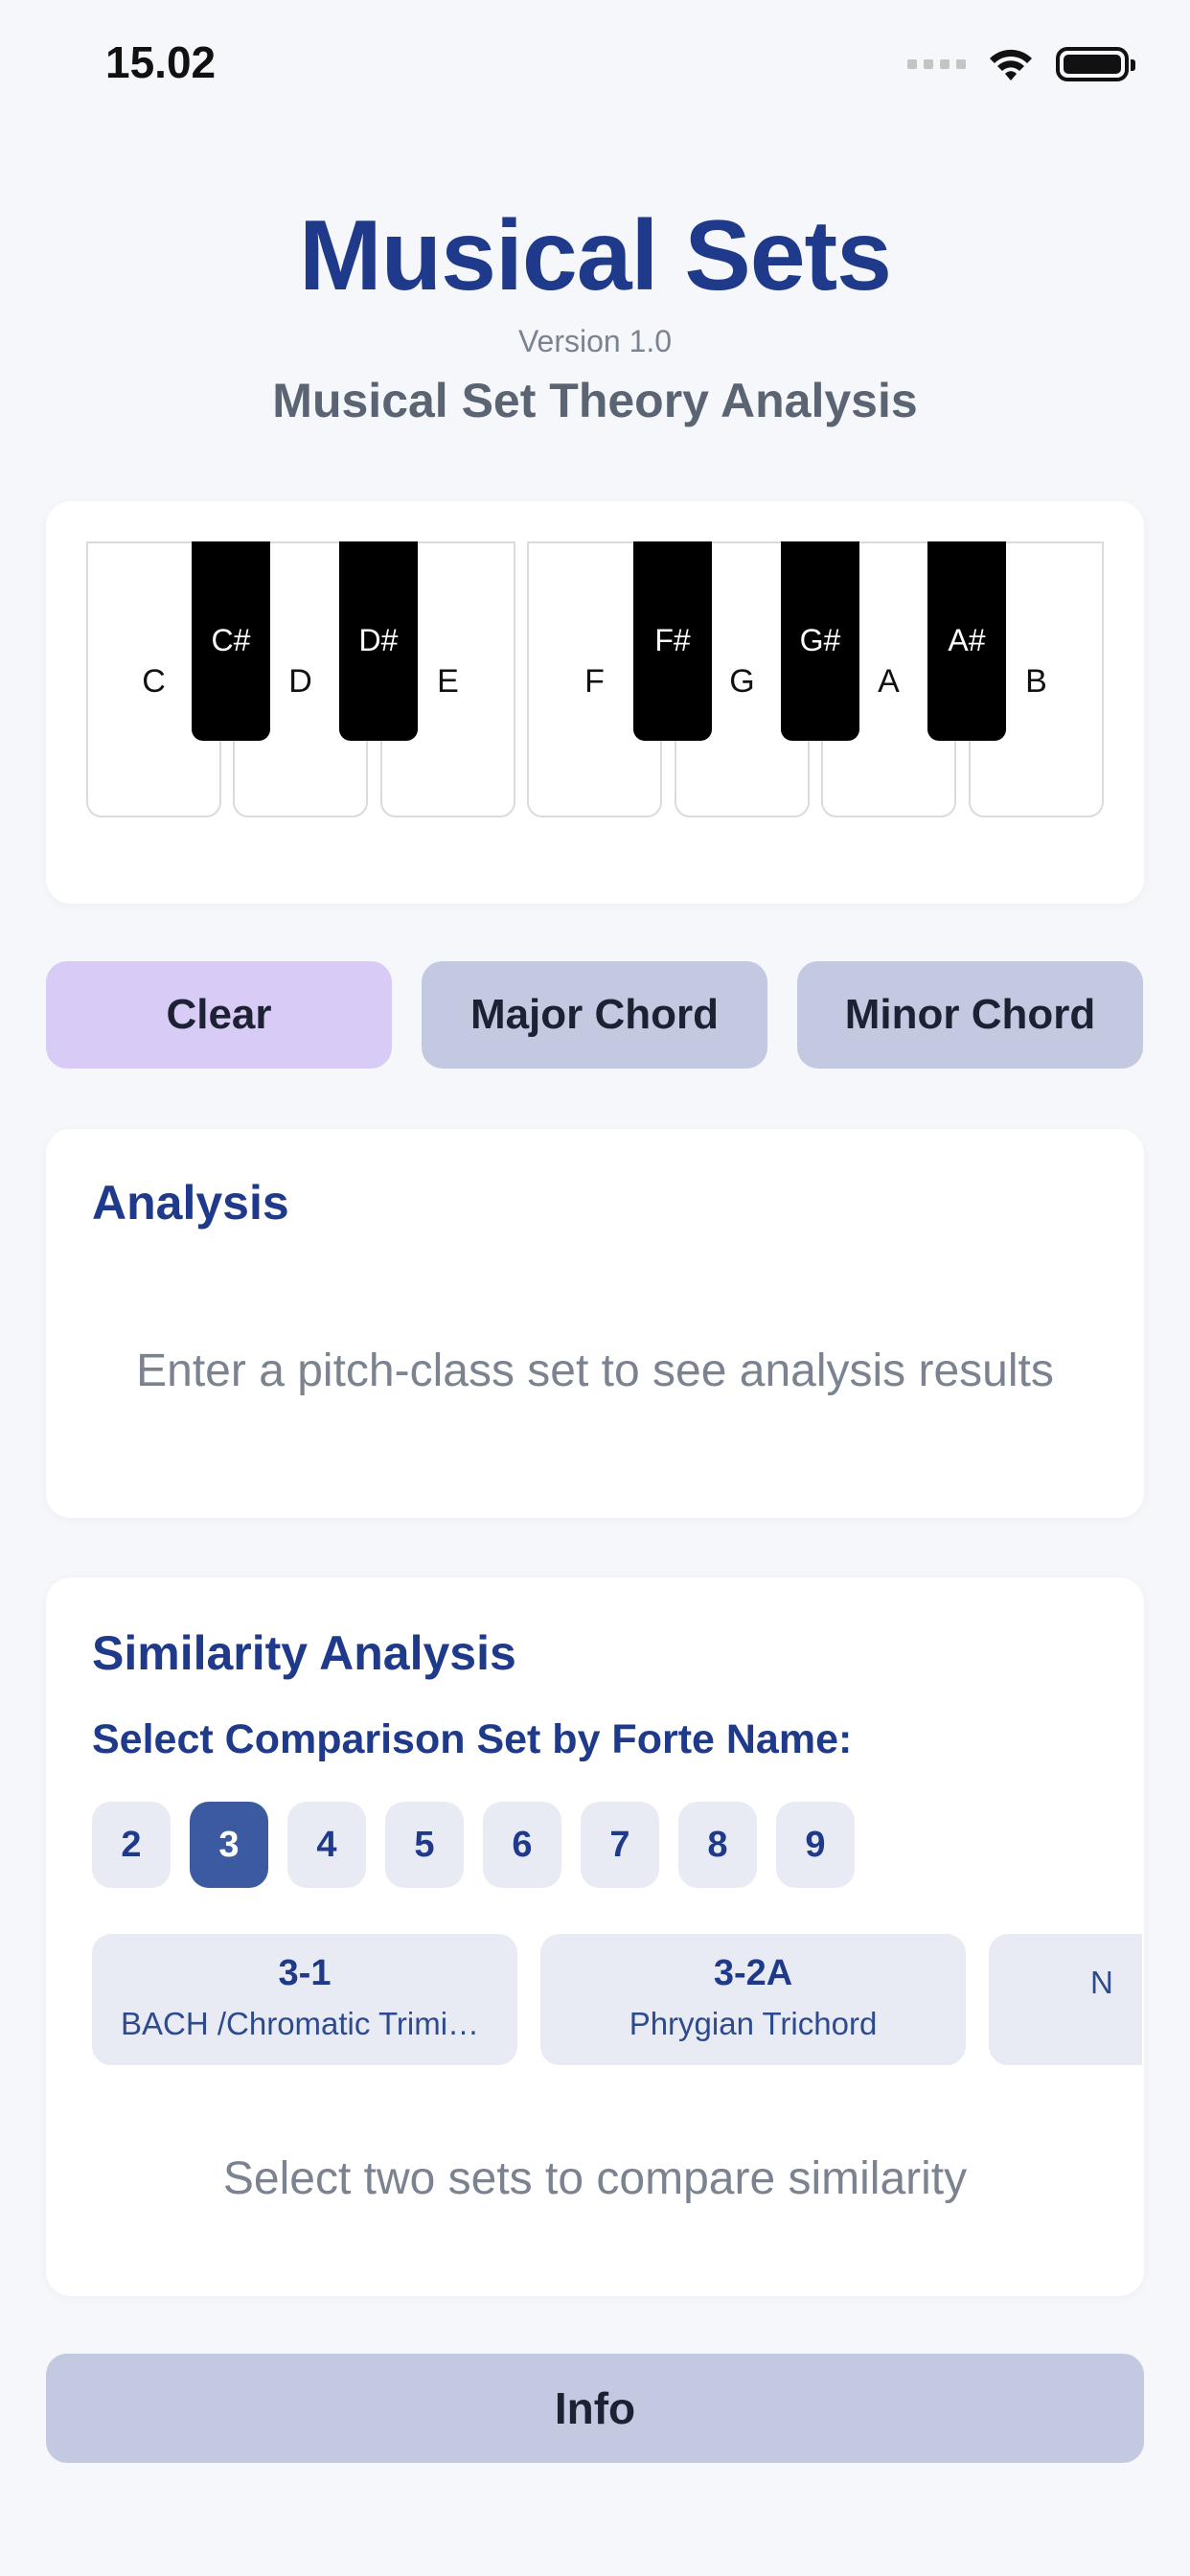  I want to click on app-title: Musical Sets, so click(595, 255).